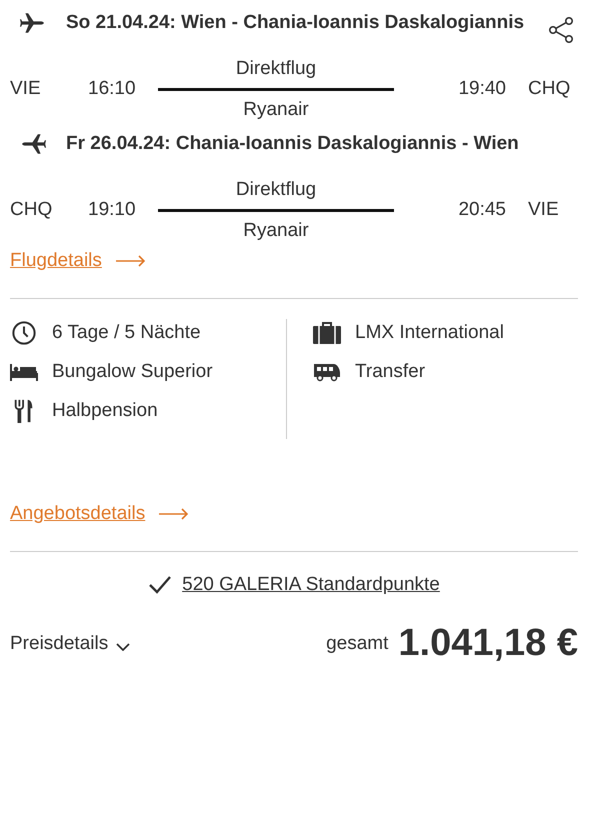  I want to click on check-icon, so click(160, 585).